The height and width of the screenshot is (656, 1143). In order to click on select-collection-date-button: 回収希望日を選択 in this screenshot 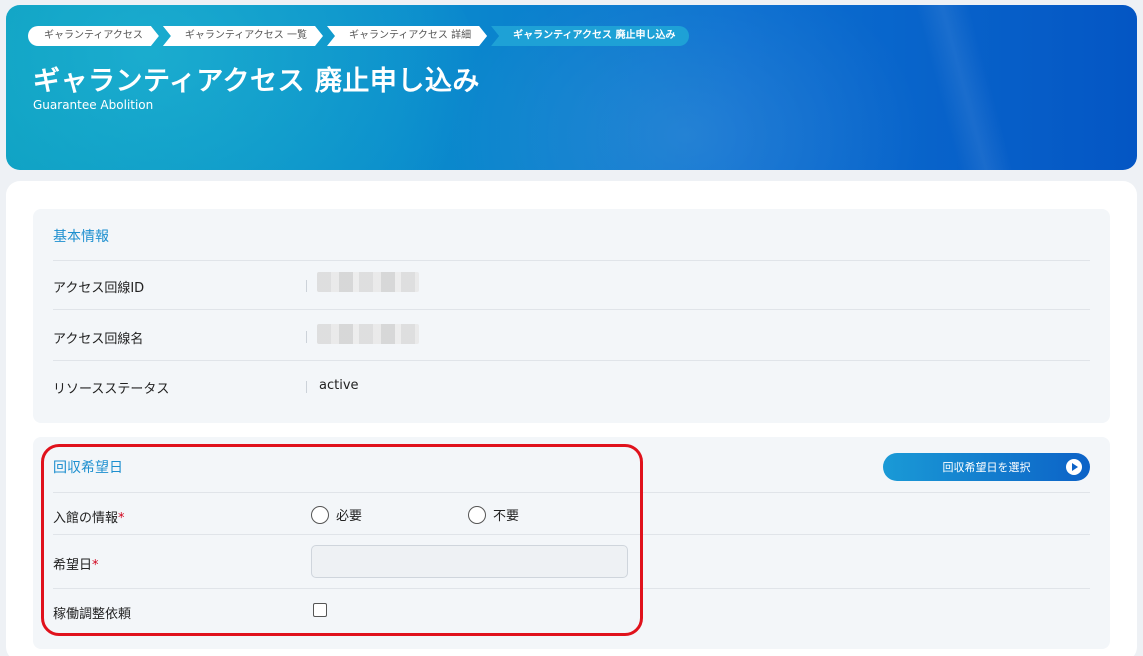, I will do `click(986, 467)`.